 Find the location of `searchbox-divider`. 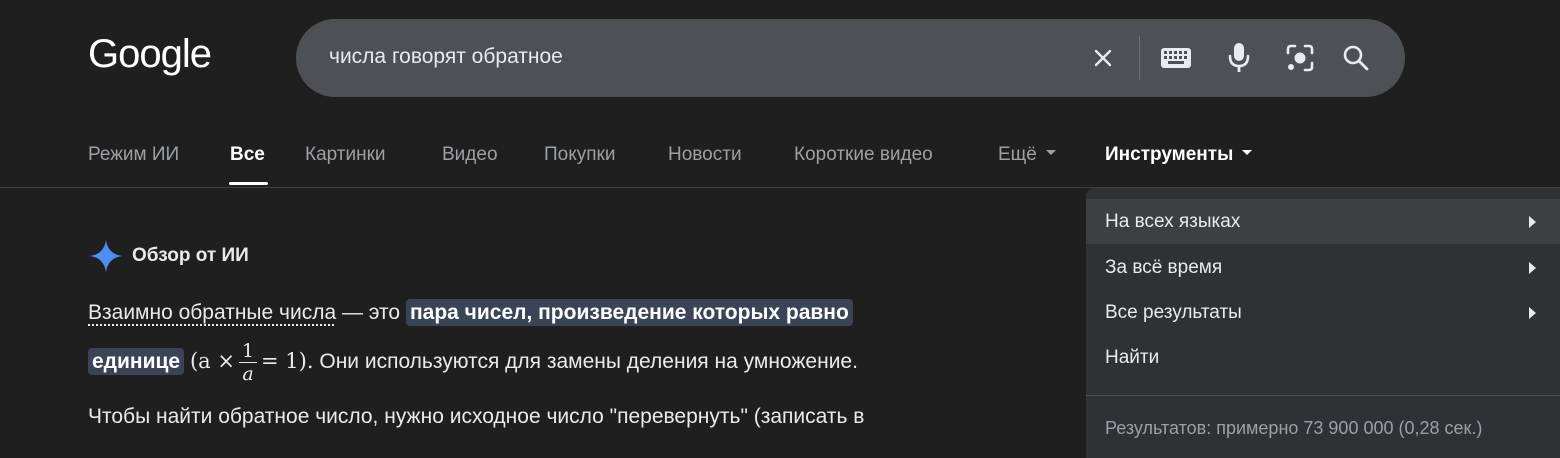

searchbox-divider is located at coordinates (1139, 58).